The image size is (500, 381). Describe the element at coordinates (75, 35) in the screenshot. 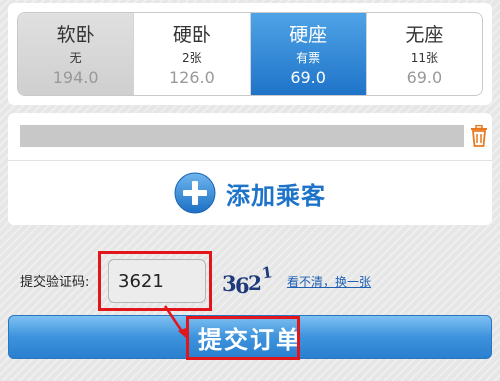

I see `seat-name: 软卧` at that location.